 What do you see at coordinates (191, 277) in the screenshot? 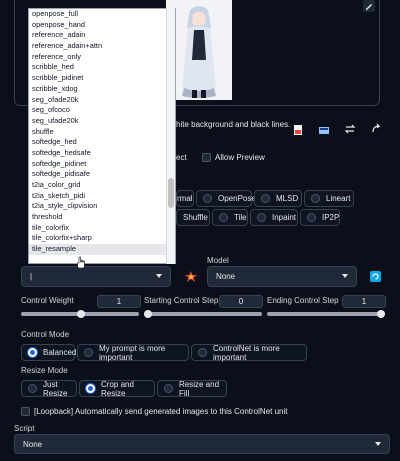
I see `explosion-icon` at bounding box center [191, 277].